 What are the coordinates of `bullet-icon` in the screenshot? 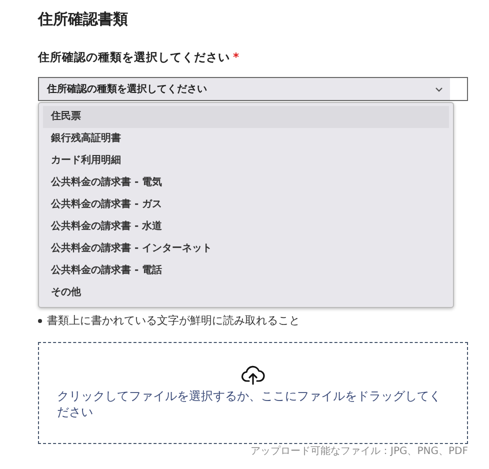 It's located at (40, 320).